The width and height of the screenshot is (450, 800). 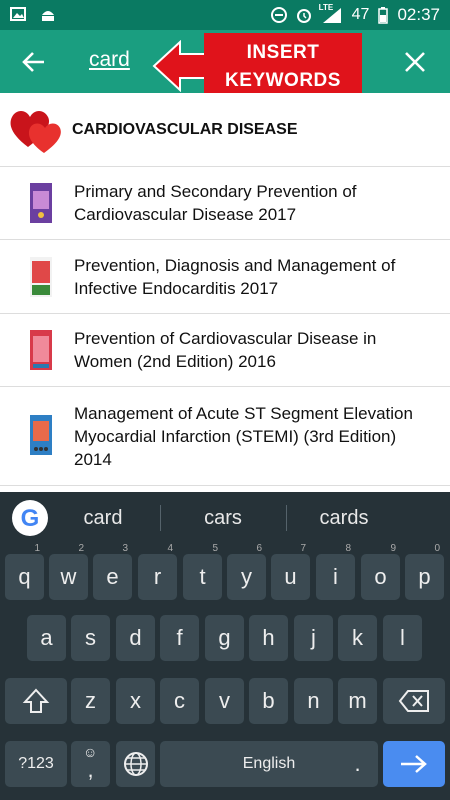 I want to click on key-i: 8i, so click(x=335, y=571).